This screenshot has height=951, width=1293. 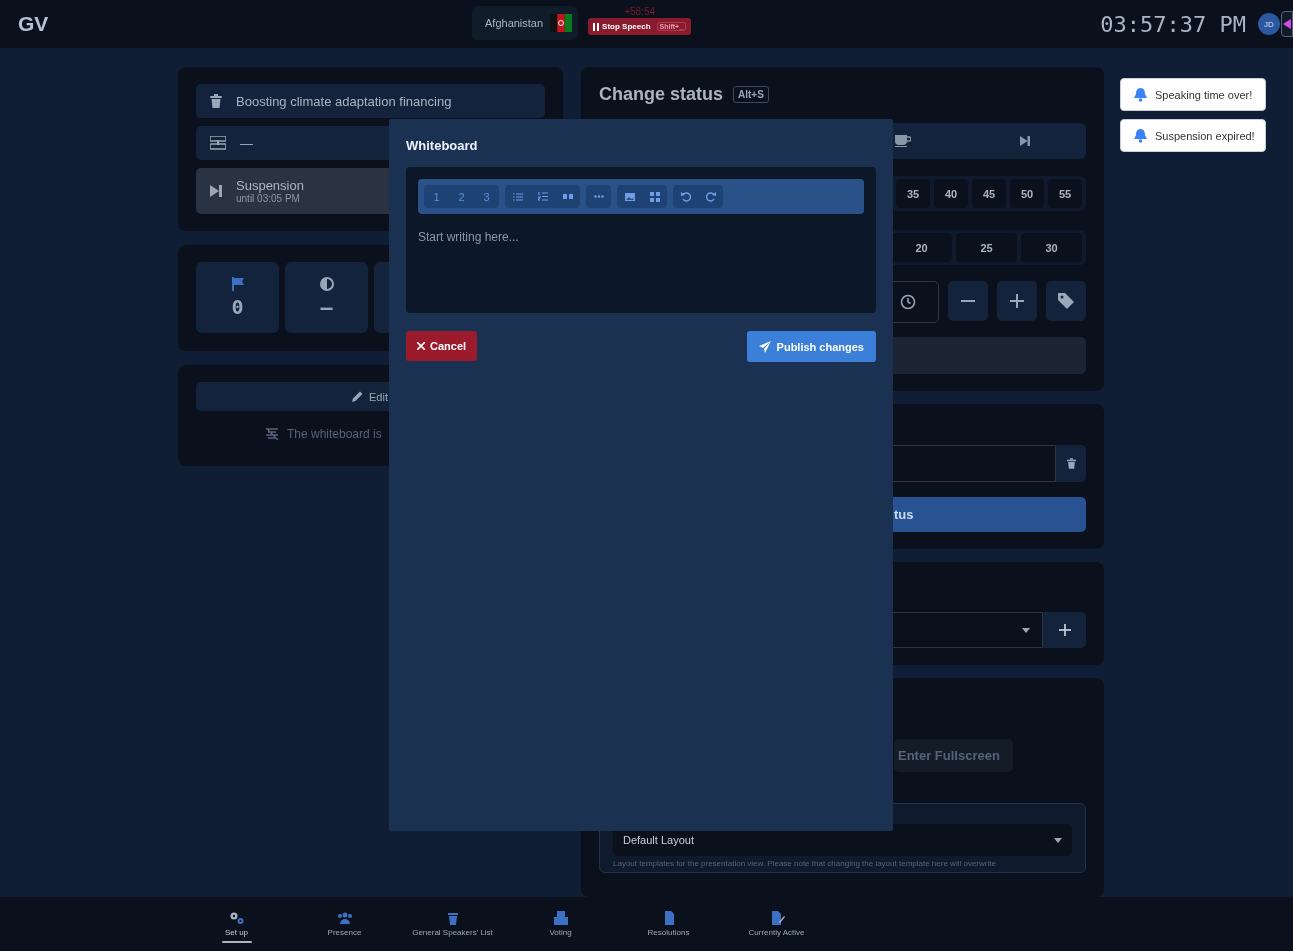 I want to click on tag-icon, so click(x=1066, y=301).